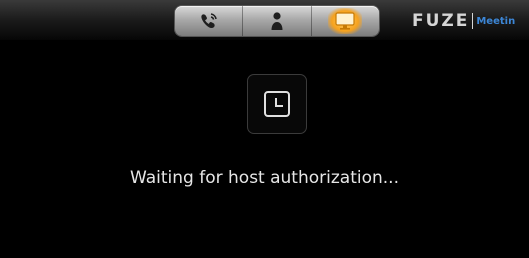 This screenshot has height=258, width=529. I want to click on person-icon, so click(277, 21).